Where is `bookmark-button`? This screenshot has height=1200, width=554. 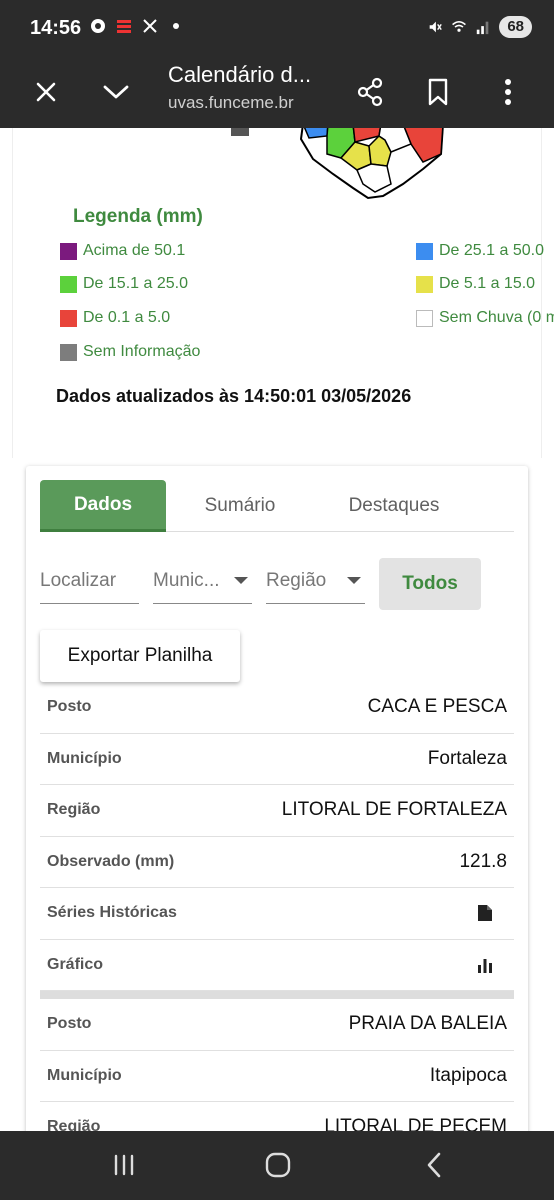
bookmark-button is located at coordinates (438, 92).